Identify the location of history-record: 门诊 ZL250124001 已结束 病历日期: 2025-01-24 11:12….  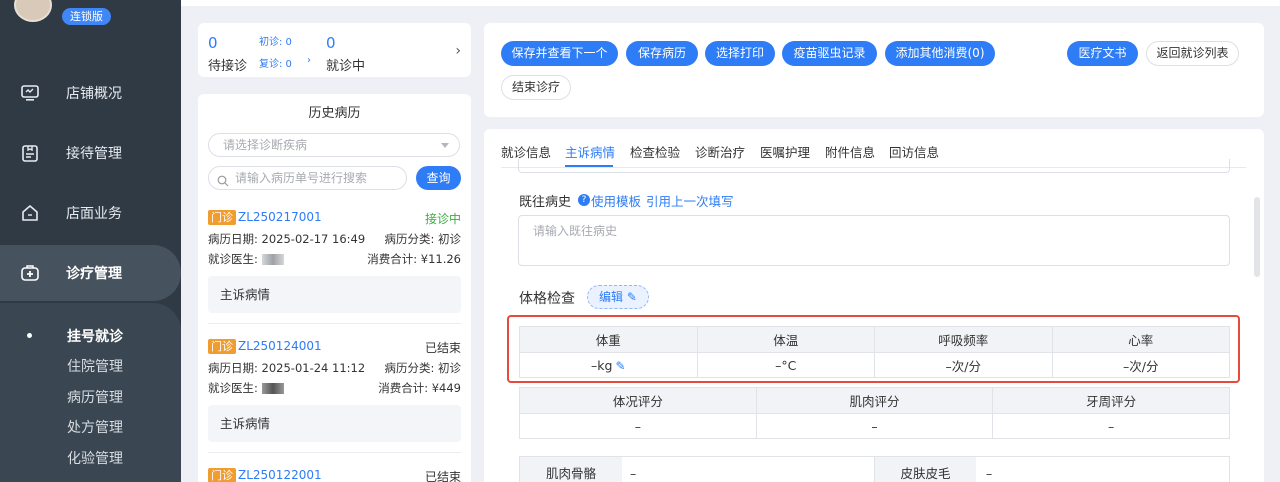
(334, 396).